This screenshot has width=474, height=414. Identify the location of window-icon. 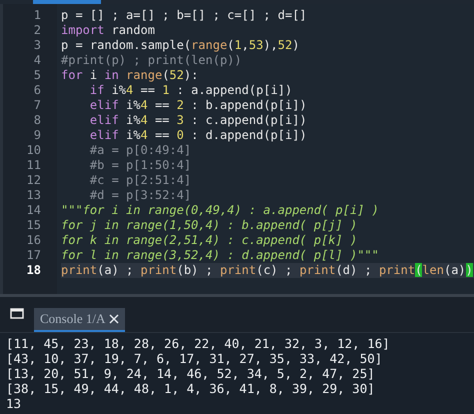
(17, 313).